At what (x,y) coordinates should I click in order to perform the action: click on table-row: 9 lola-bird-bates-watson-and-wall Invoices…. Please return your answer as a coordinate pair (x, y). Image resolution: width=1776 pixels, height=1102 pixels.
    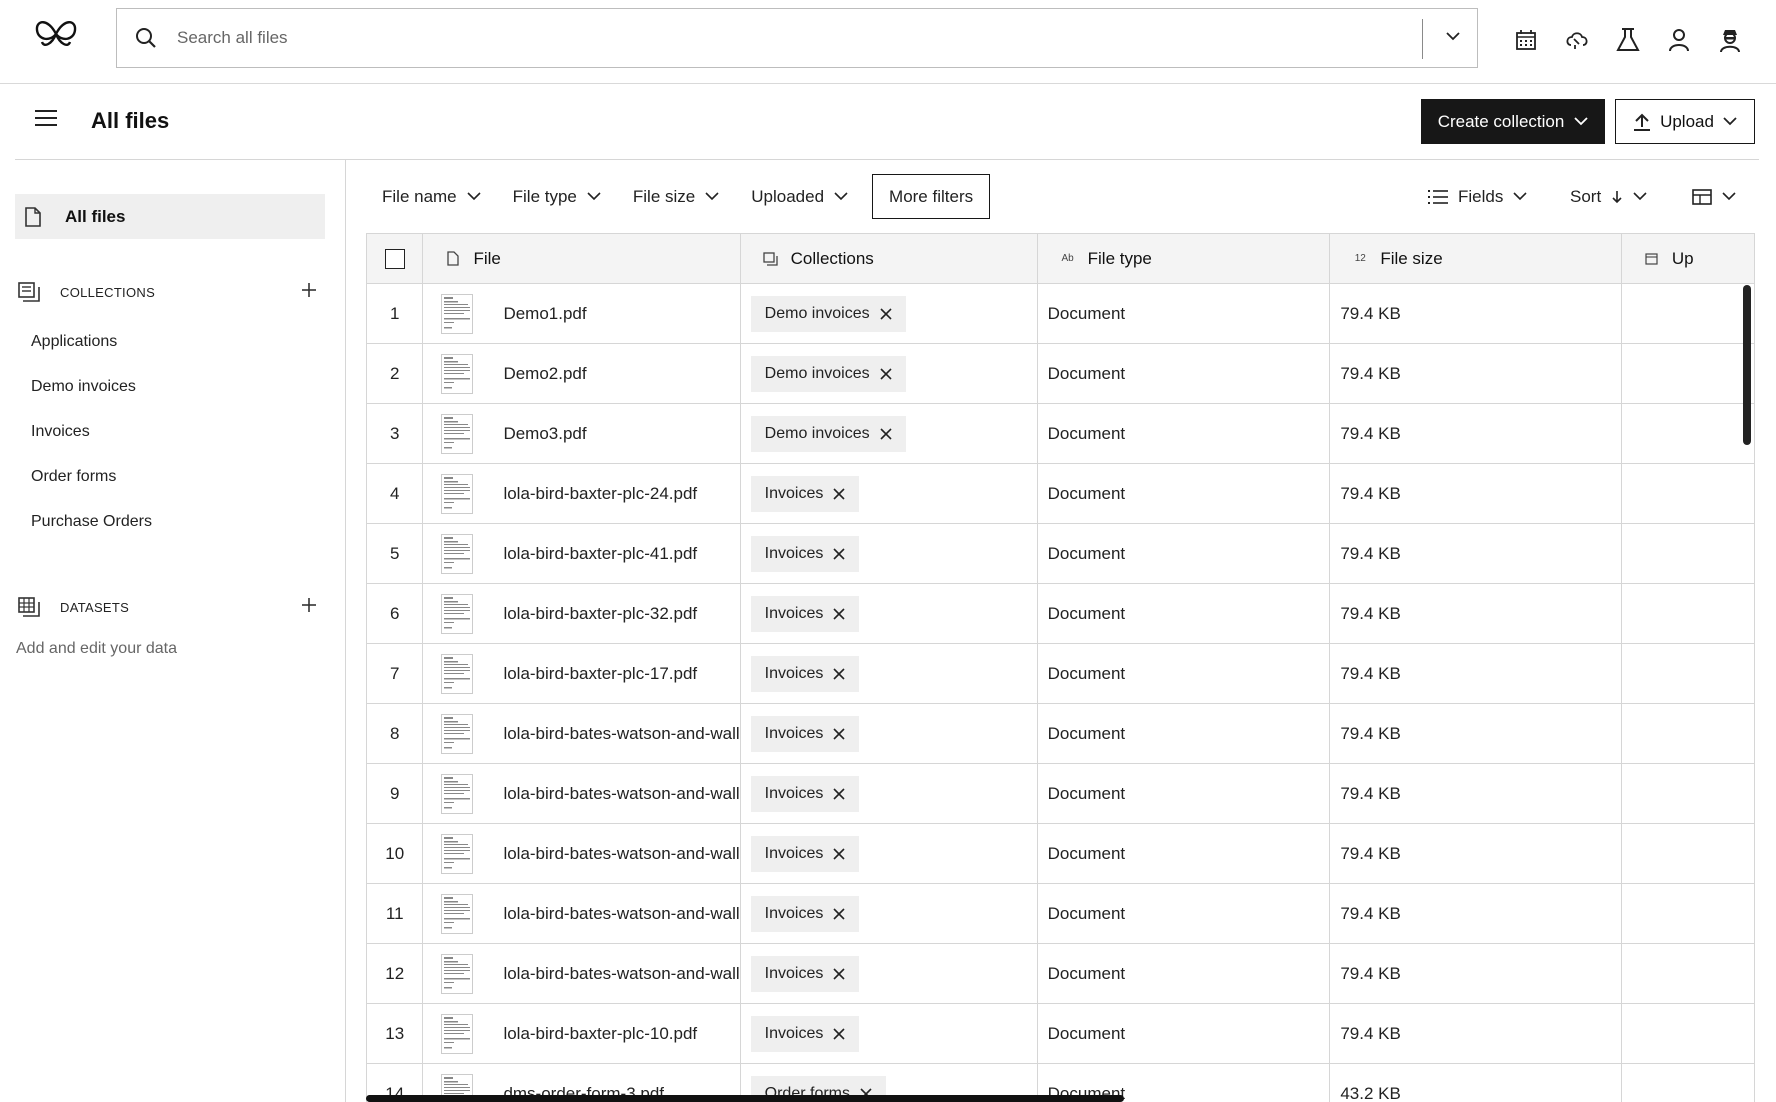
    Looking at the image, I should click on (1061, 793).